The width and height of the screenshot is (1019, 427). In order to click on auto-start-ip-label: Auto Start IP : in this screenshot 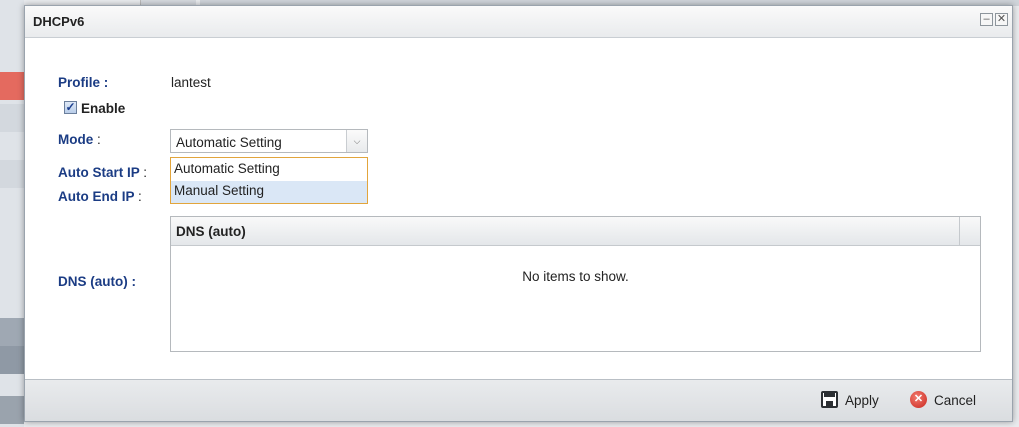, I will do `click(103, 172)`.